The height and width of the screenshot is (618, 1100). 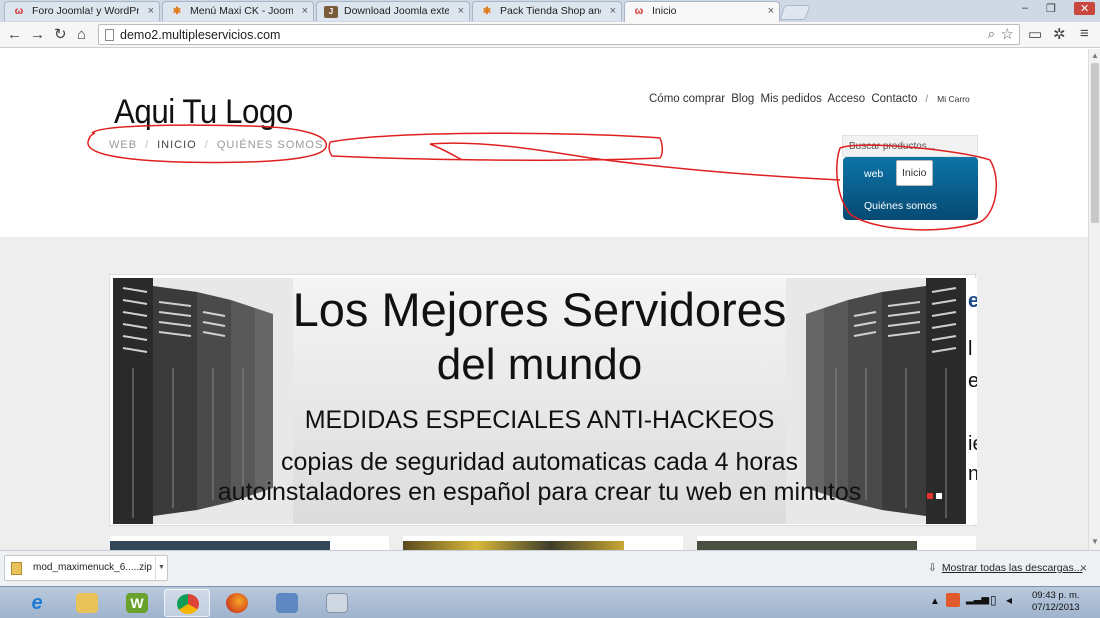 What do you see at coordinates (539, 309) in the screenshot?
I see `slide-headline: Los Mejores Servidores` at bounding box center [539, 309].